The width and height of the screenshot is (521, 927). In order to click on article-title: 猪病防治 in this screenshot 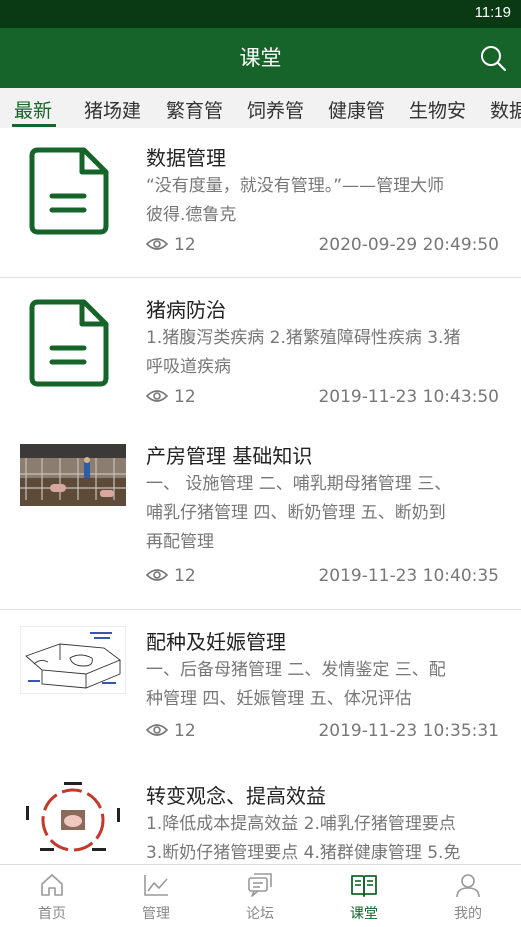, I will do `click(186, 310)`.